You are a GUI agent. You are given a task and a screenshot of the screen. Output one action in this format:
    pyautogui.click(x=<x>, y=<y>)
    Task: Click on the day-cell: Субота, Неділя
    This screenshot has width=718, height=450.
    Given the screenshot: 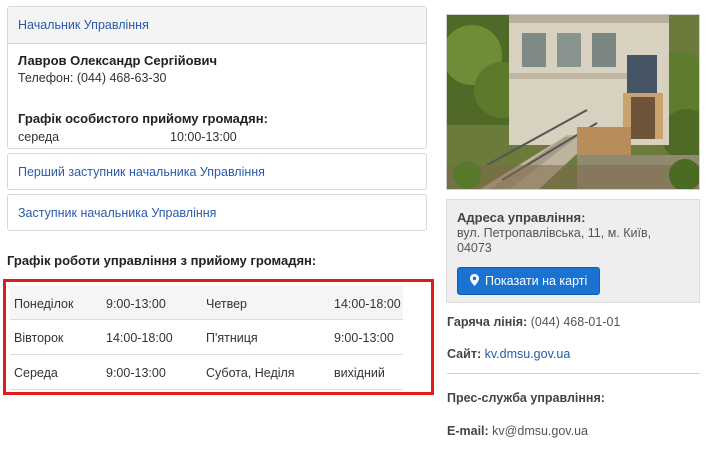 What is the action you would take?
    pyautogui.click(x=250, y=373)
    